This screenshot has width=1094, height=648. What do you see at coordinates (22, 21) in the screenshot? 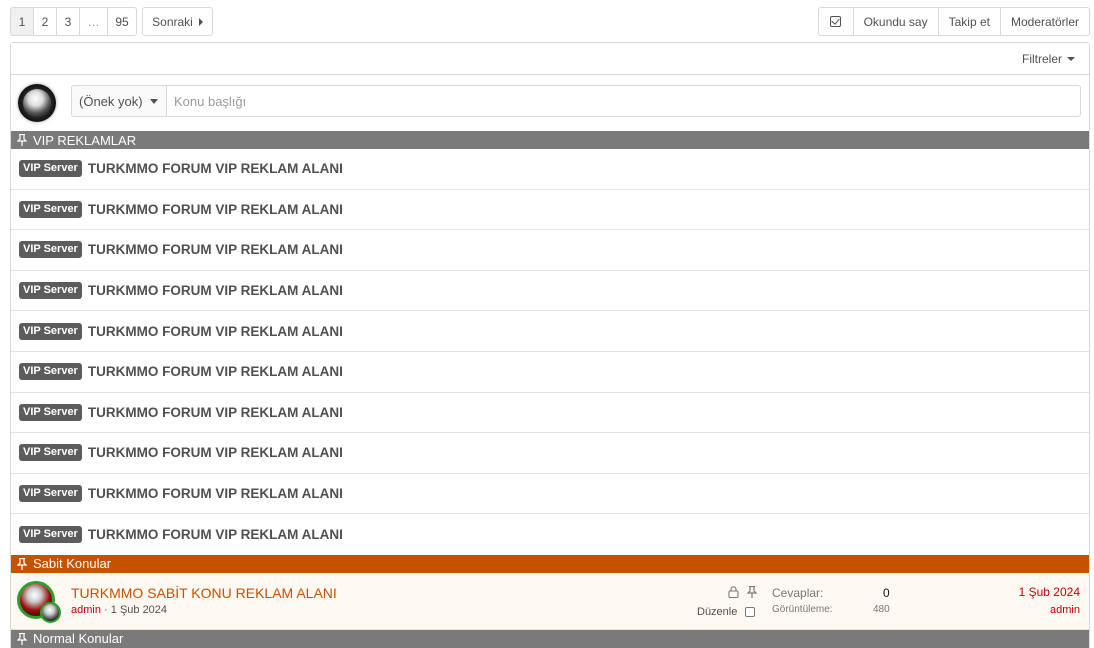
I see `page-1-button: 1` at bounding box center [22, 21].